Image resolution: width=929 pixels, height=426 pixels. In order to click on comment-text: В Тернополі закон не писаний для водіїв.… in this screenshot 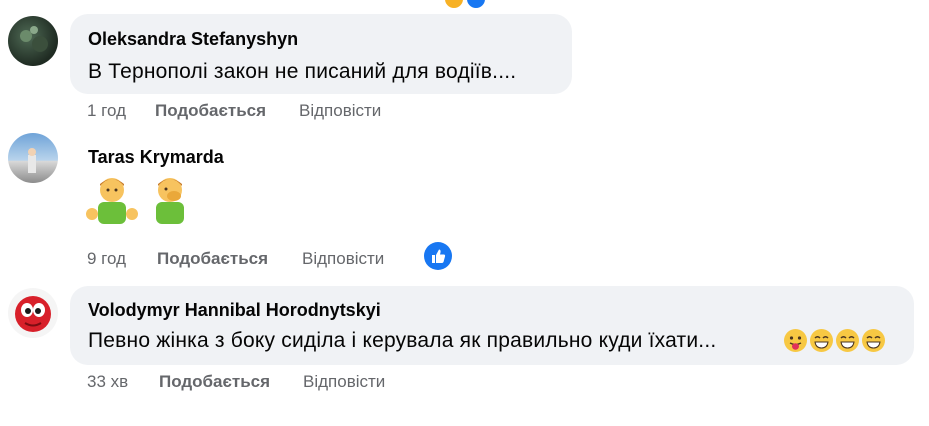, I will do `click(302, 71)`.